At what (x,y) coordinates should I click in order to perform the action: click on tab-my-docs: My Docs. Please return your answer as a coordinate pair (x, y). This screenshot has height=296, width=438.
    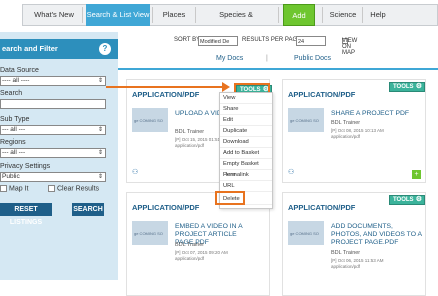
    Looking at the image, I should click on (229, 58).